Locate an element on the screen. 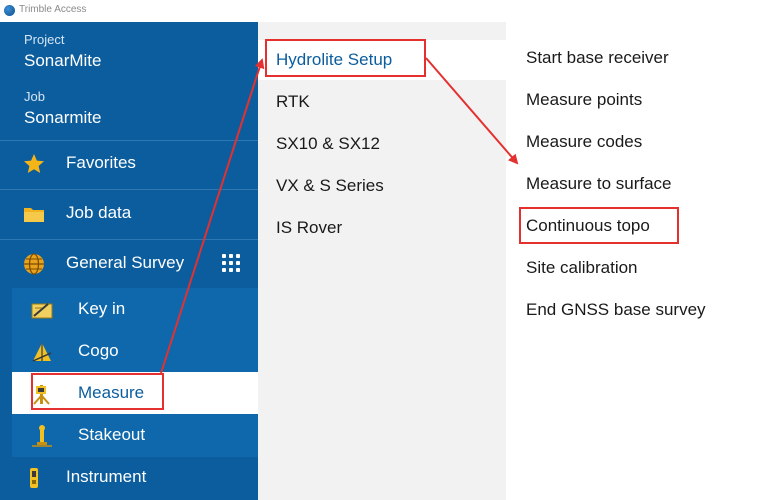 The height and width of the screenshot is (500, 761). sidebar-item-label: Cogo is located at coordinates (98, 350).